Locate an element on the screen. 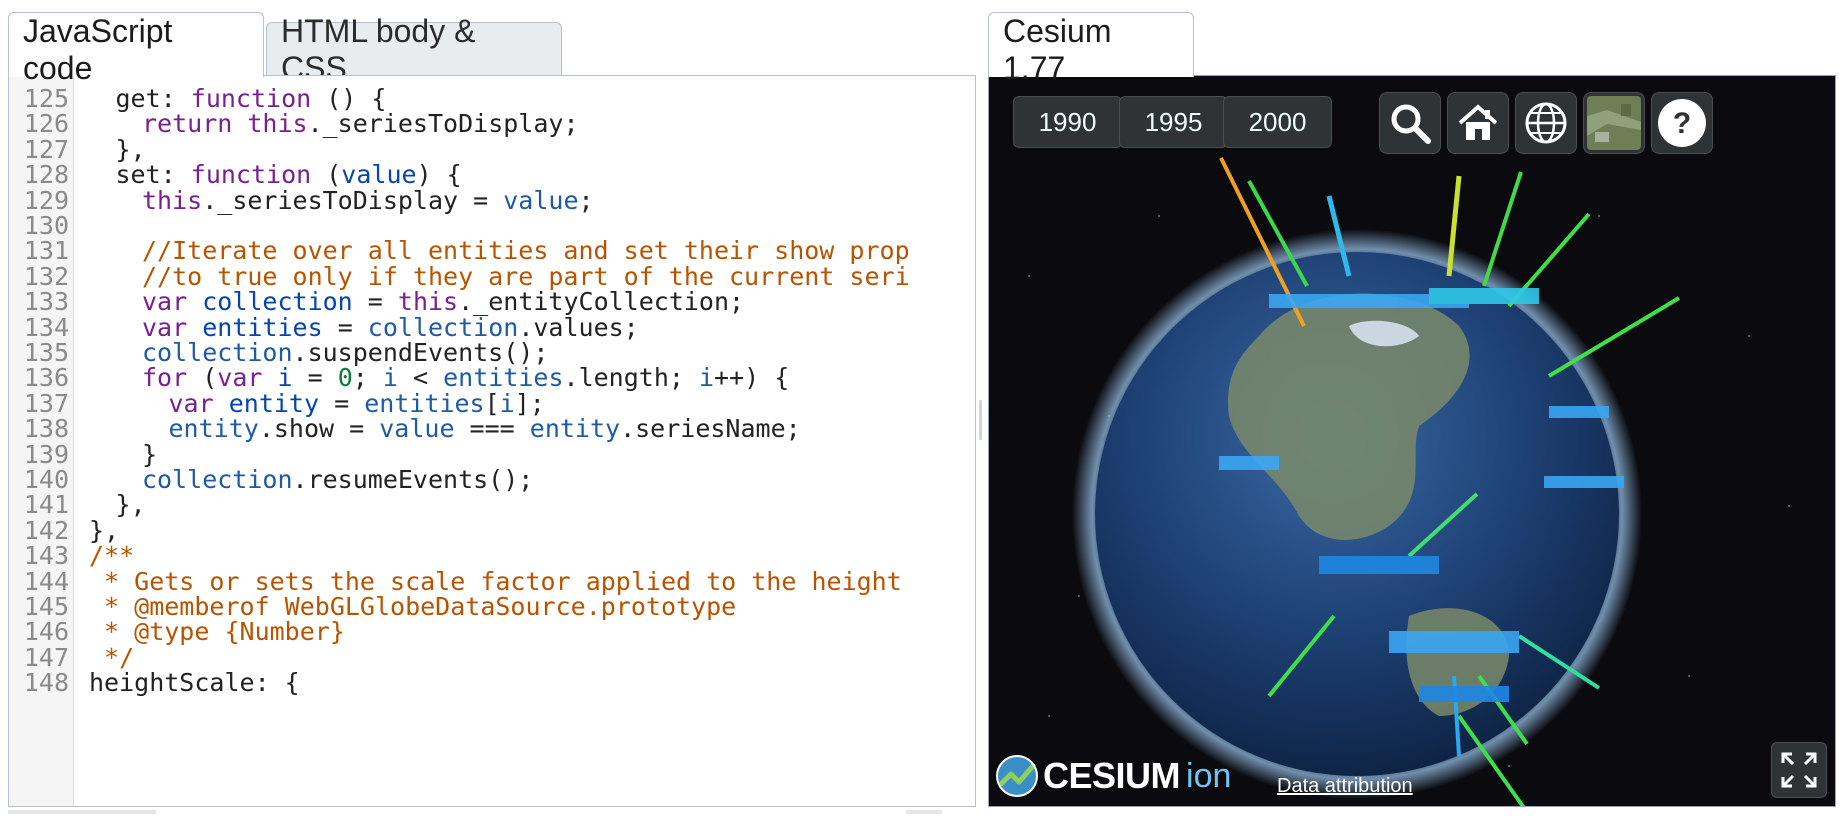 The image size is (1842, 818). cesium-ion-logo: CESIUM ion is located at coordinates (1113, 776).